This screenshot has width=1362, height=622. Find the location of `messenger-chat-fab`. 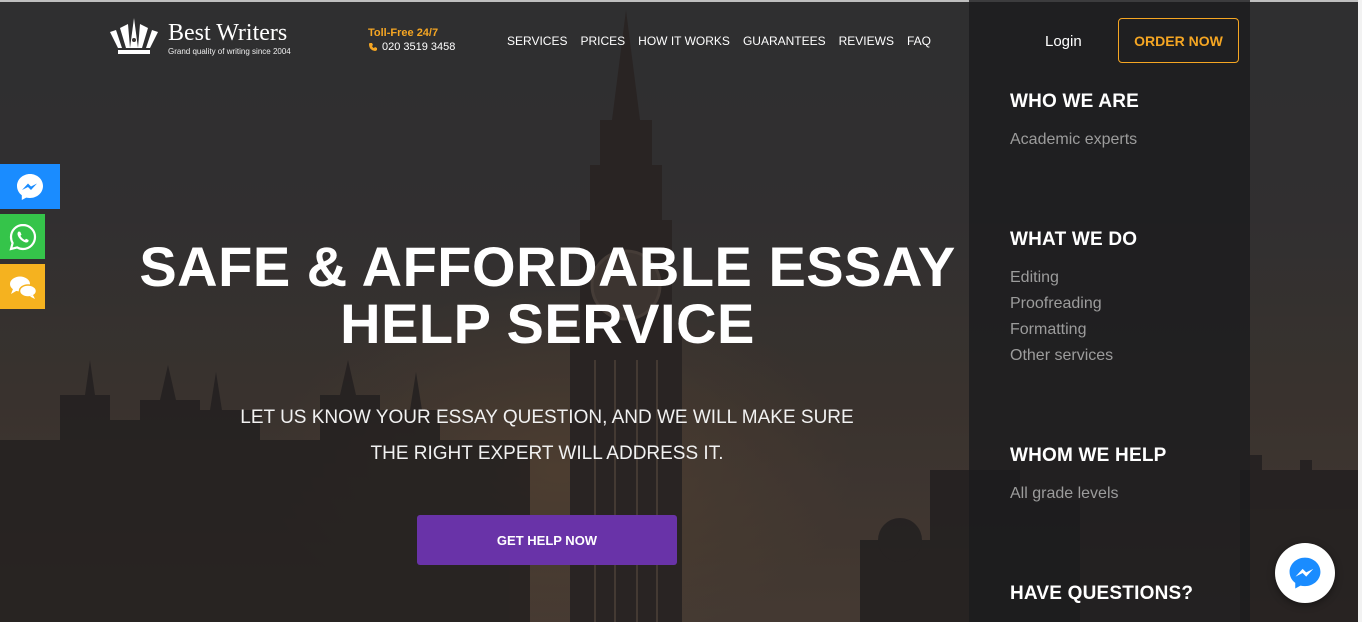

messenger-chat-fab is located at coordinates (1305, 573).